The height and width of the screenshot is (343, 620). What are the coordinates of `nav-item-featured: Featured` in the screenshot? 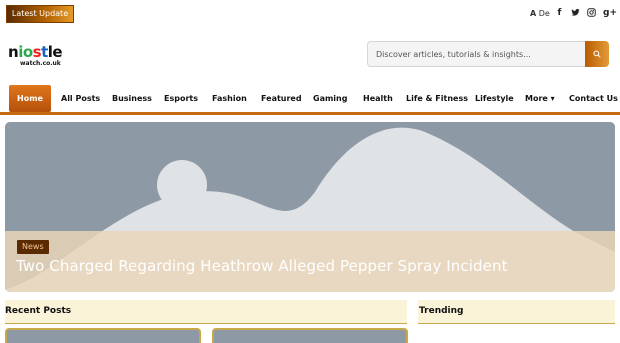 It's located at (281, 98).